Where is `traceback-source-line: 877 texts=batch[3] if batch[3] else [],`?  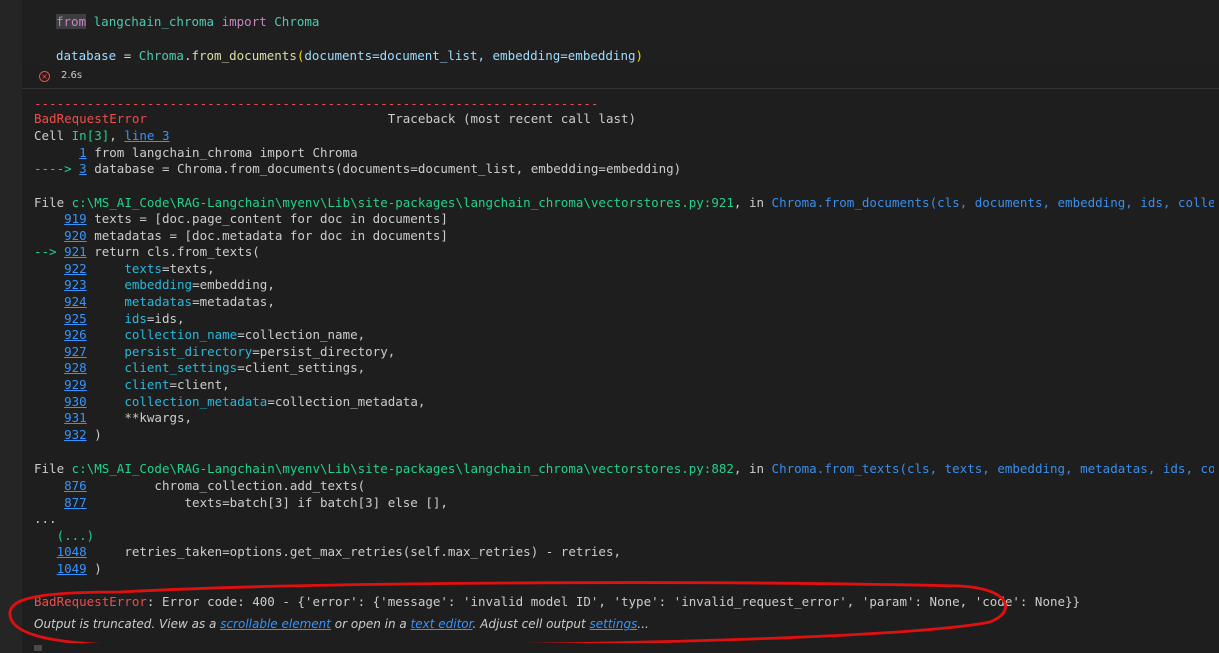 traceback-source-line: 877 texts=batch[3] if batch[3] else [], is located at coordinates (241, 503).